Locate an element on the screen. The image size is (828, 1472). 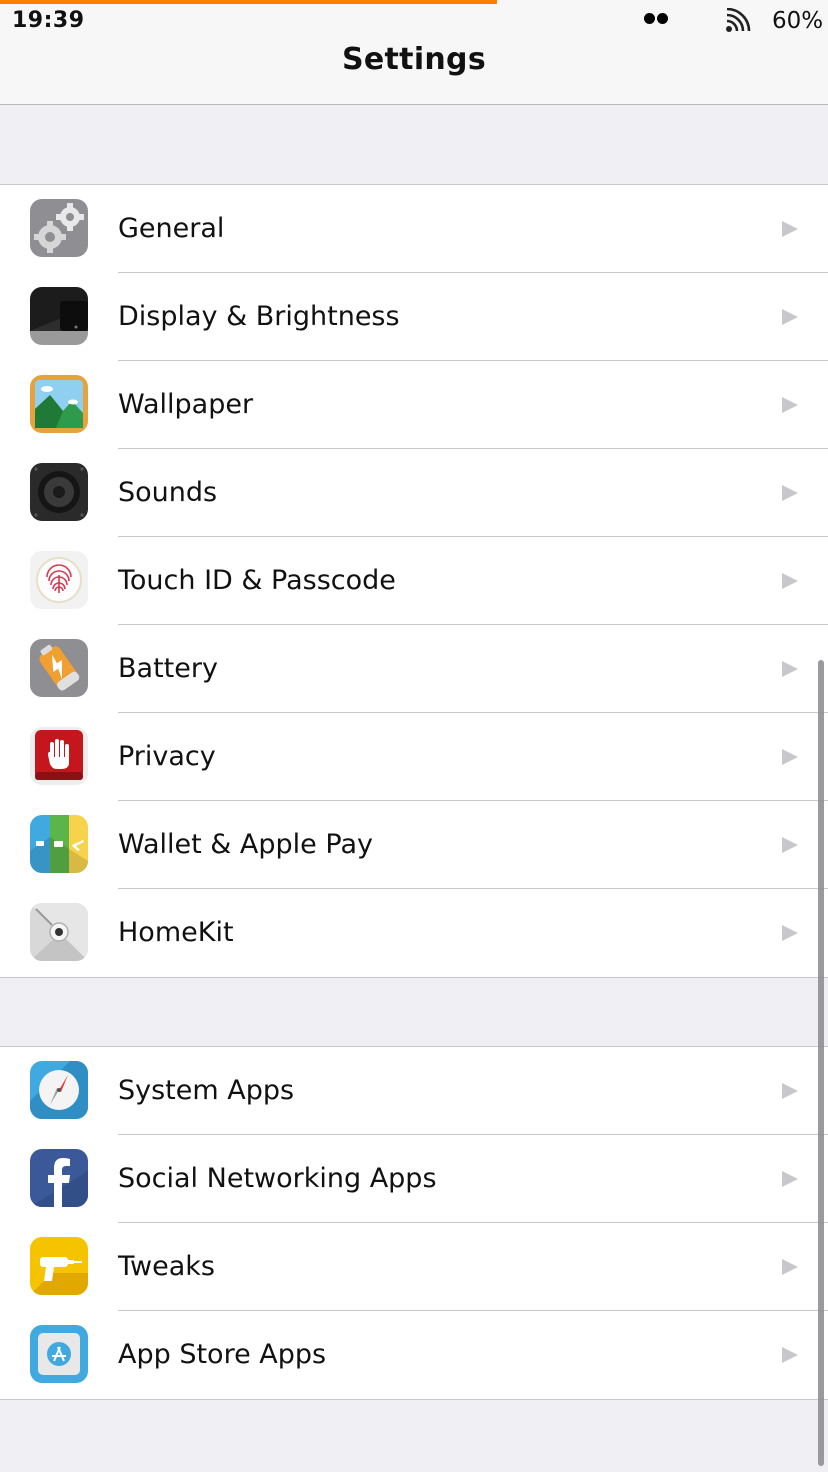
settings-row-battery: Battery is located at coordinates (414, 669).